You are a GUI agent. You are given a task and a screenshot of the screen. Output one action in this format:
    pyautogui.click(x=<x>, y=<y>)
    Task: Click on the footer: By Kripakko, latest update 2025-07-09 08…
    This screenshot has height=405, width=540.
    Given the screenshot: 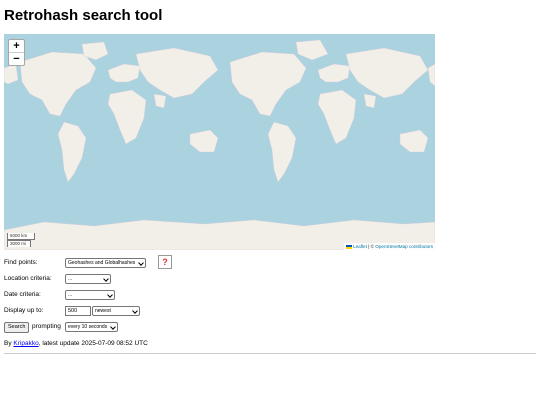 What is the action you would take?
    pyautogui.click(x=76, y=344)
    